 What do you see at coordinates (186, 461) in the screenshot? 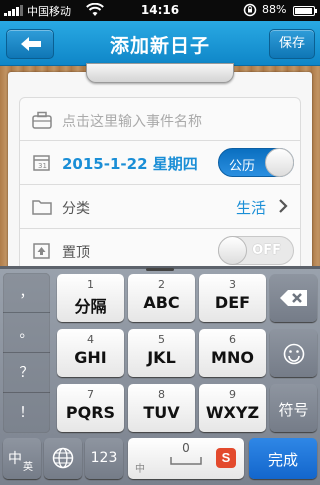
I see `space-bar-icon` at bounding box center [186, 461].